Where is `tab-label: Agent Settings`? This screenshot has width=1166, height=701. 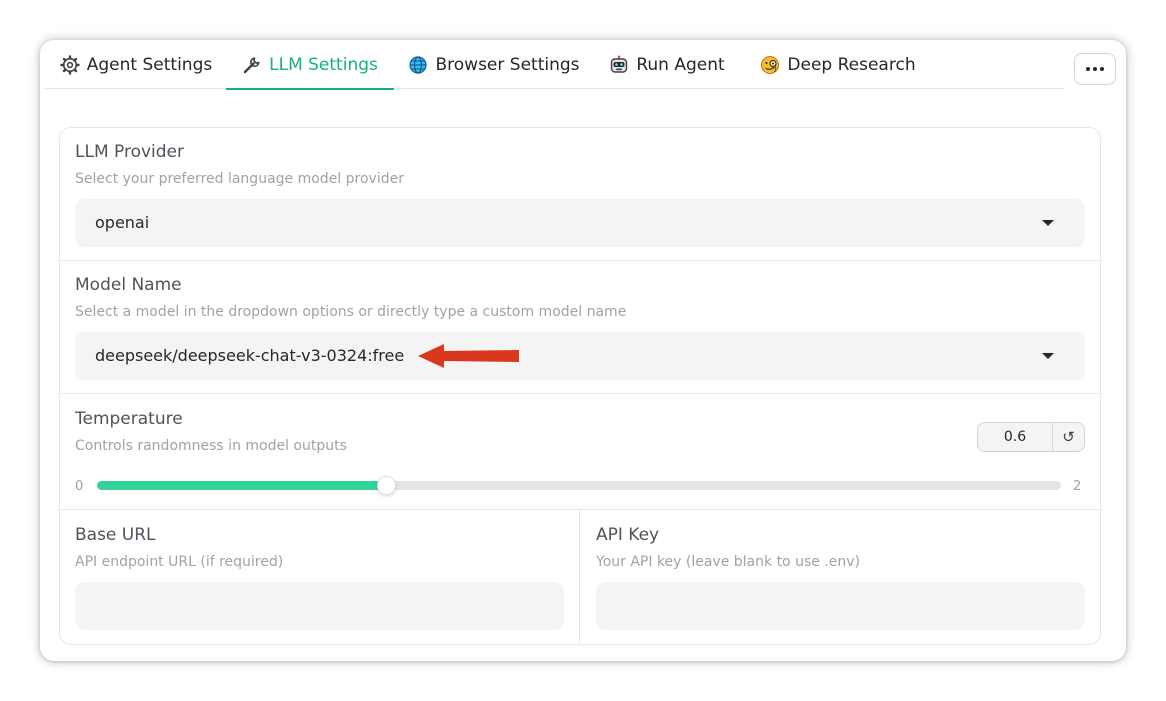
tab-label: Agent Settings is located at coordinates (149, 64).